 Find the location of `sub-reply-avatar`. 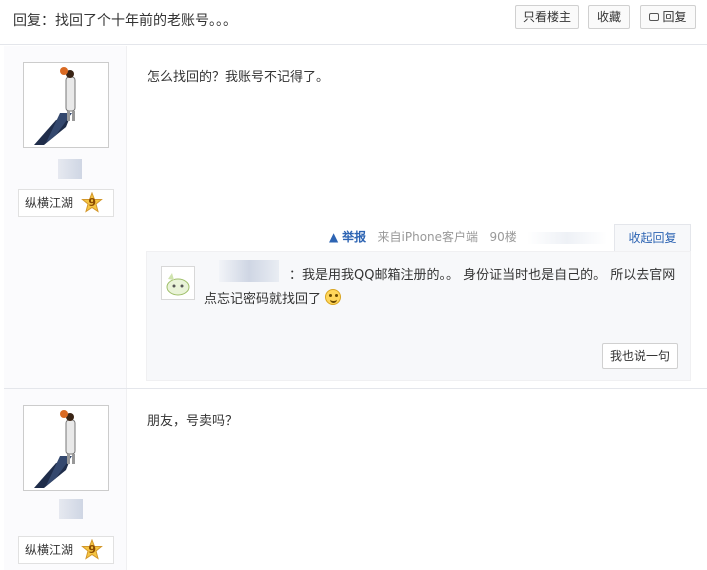

sub-reply-avatar is located at coordinates (178, 283).